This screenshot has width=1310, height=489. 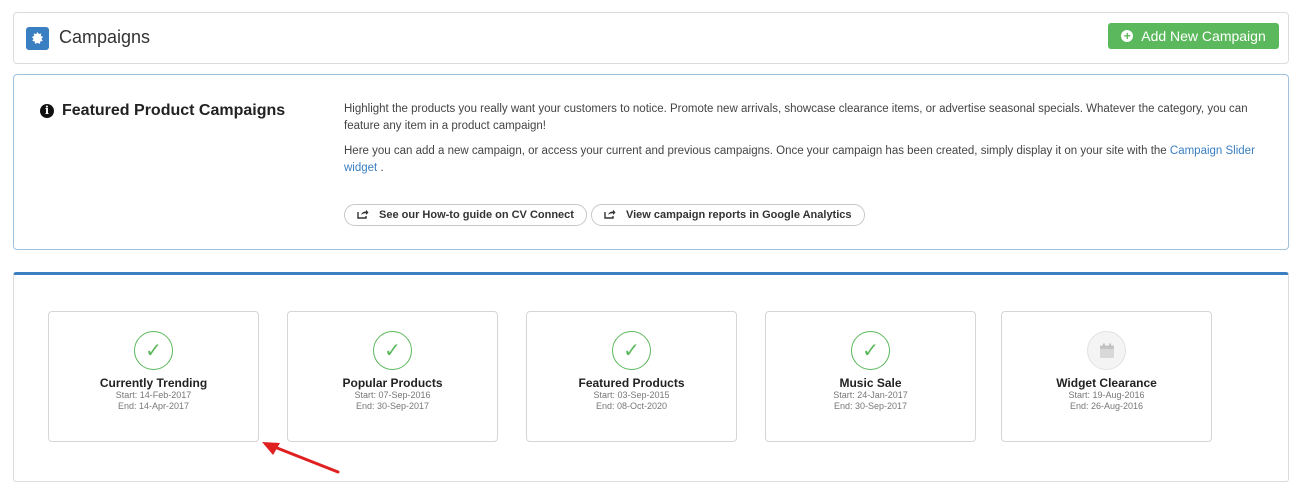 I want to click on how-to-guide-button: See our How-to guide on CV Connect, so click(x=465, y=215).